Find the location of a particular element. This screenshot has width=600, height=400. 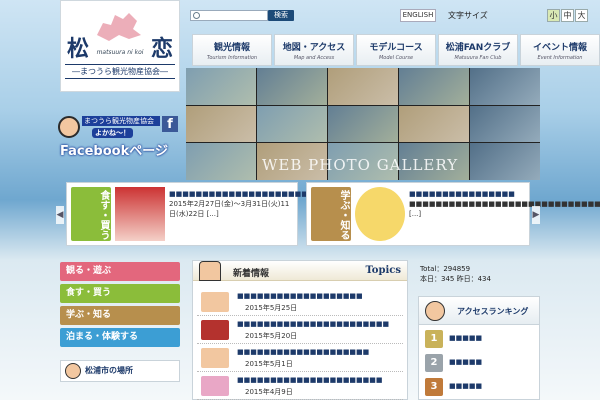

left-nav-stay: 泊まる・体験する is located at coordinates (120, 337).